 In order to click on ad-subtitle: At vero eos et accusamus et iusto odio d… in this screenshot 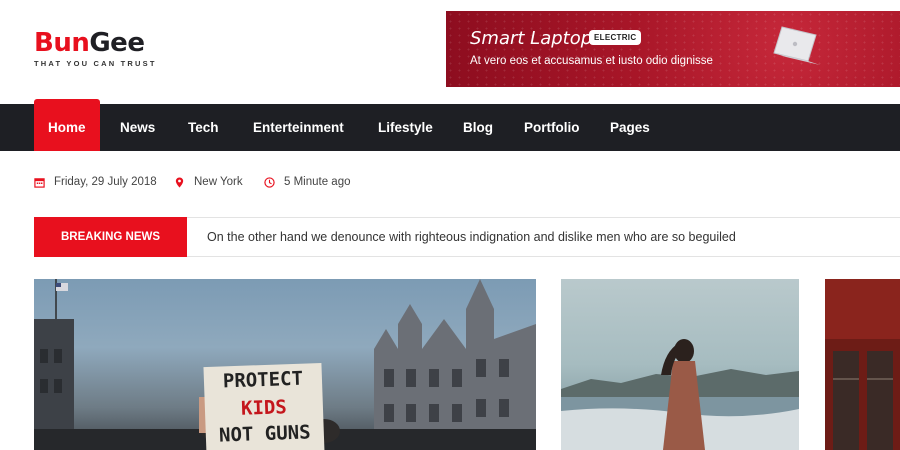, I will do `click(591, 61)`.